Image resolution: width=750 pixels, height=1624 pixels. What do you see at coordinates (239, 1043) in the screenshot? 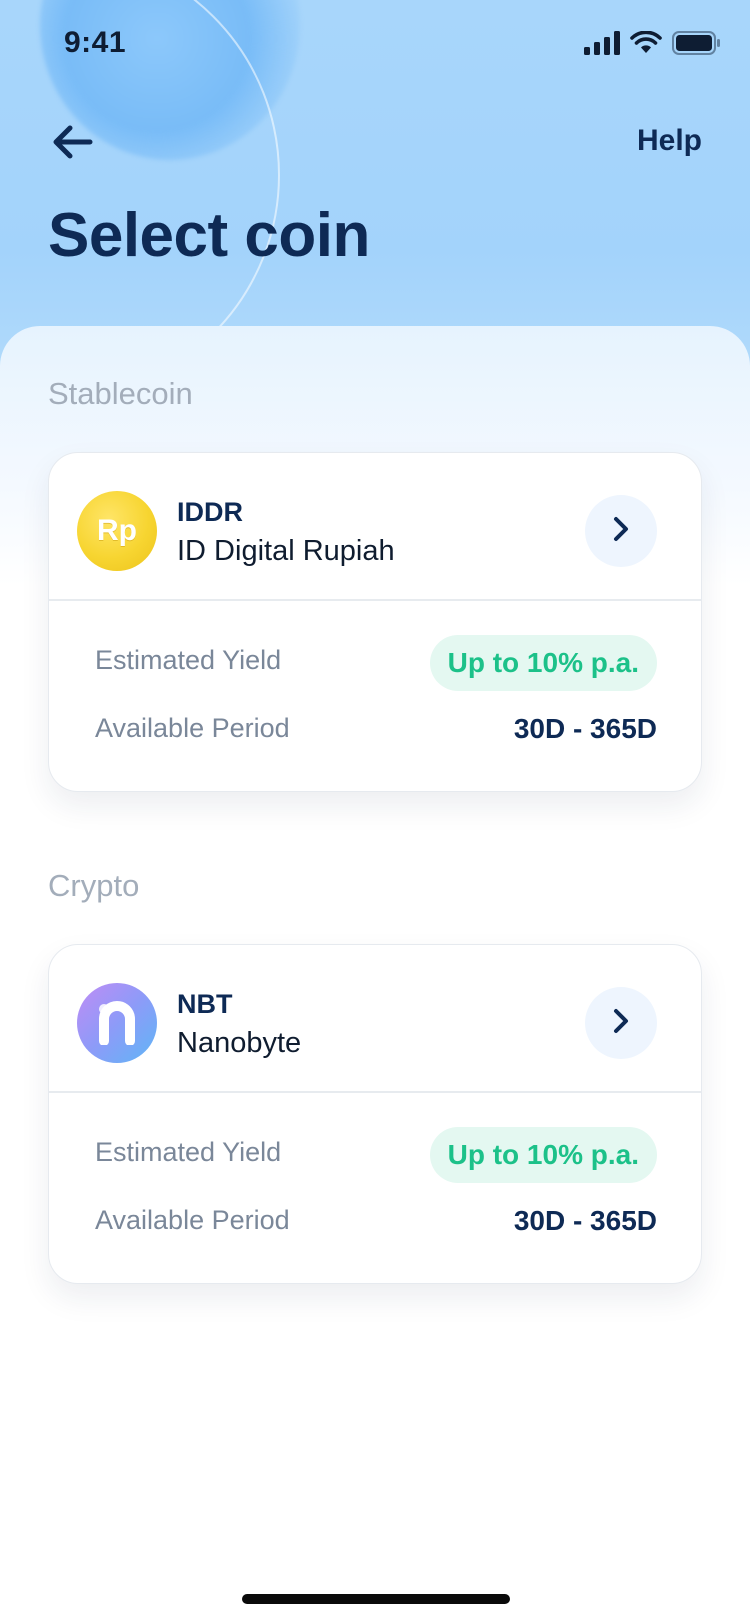
I see `coin-name: Nanobyte` at bounding box center [239, 1043].